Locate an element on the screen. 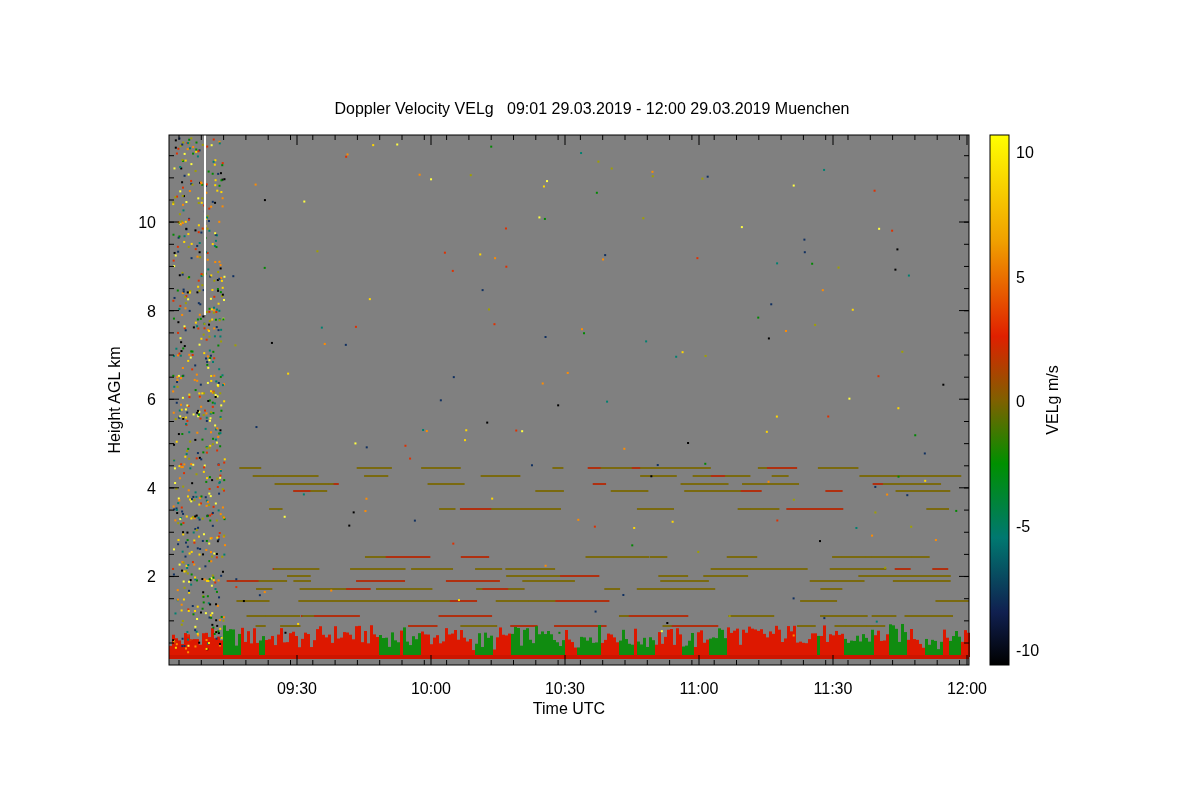 The height and width of the screenshot is (800, 1200). axis-label: Height AGL km is located at coordinates (114, 400).